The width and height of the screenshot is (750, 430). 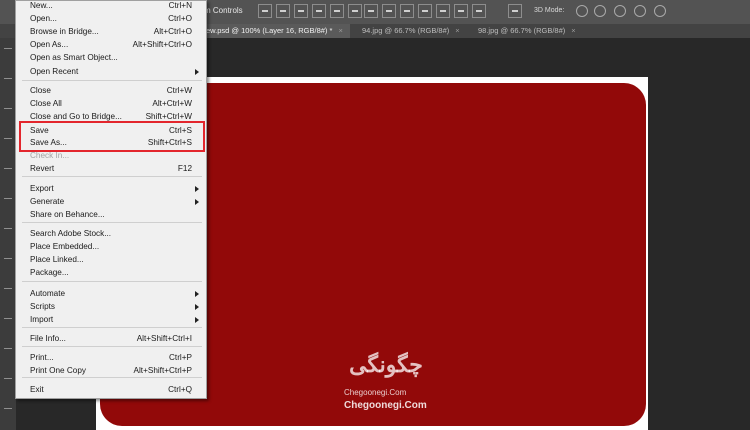 I want to click on menu-item-exit: Exit Ctrl+Q, so click(x=111, y=389).